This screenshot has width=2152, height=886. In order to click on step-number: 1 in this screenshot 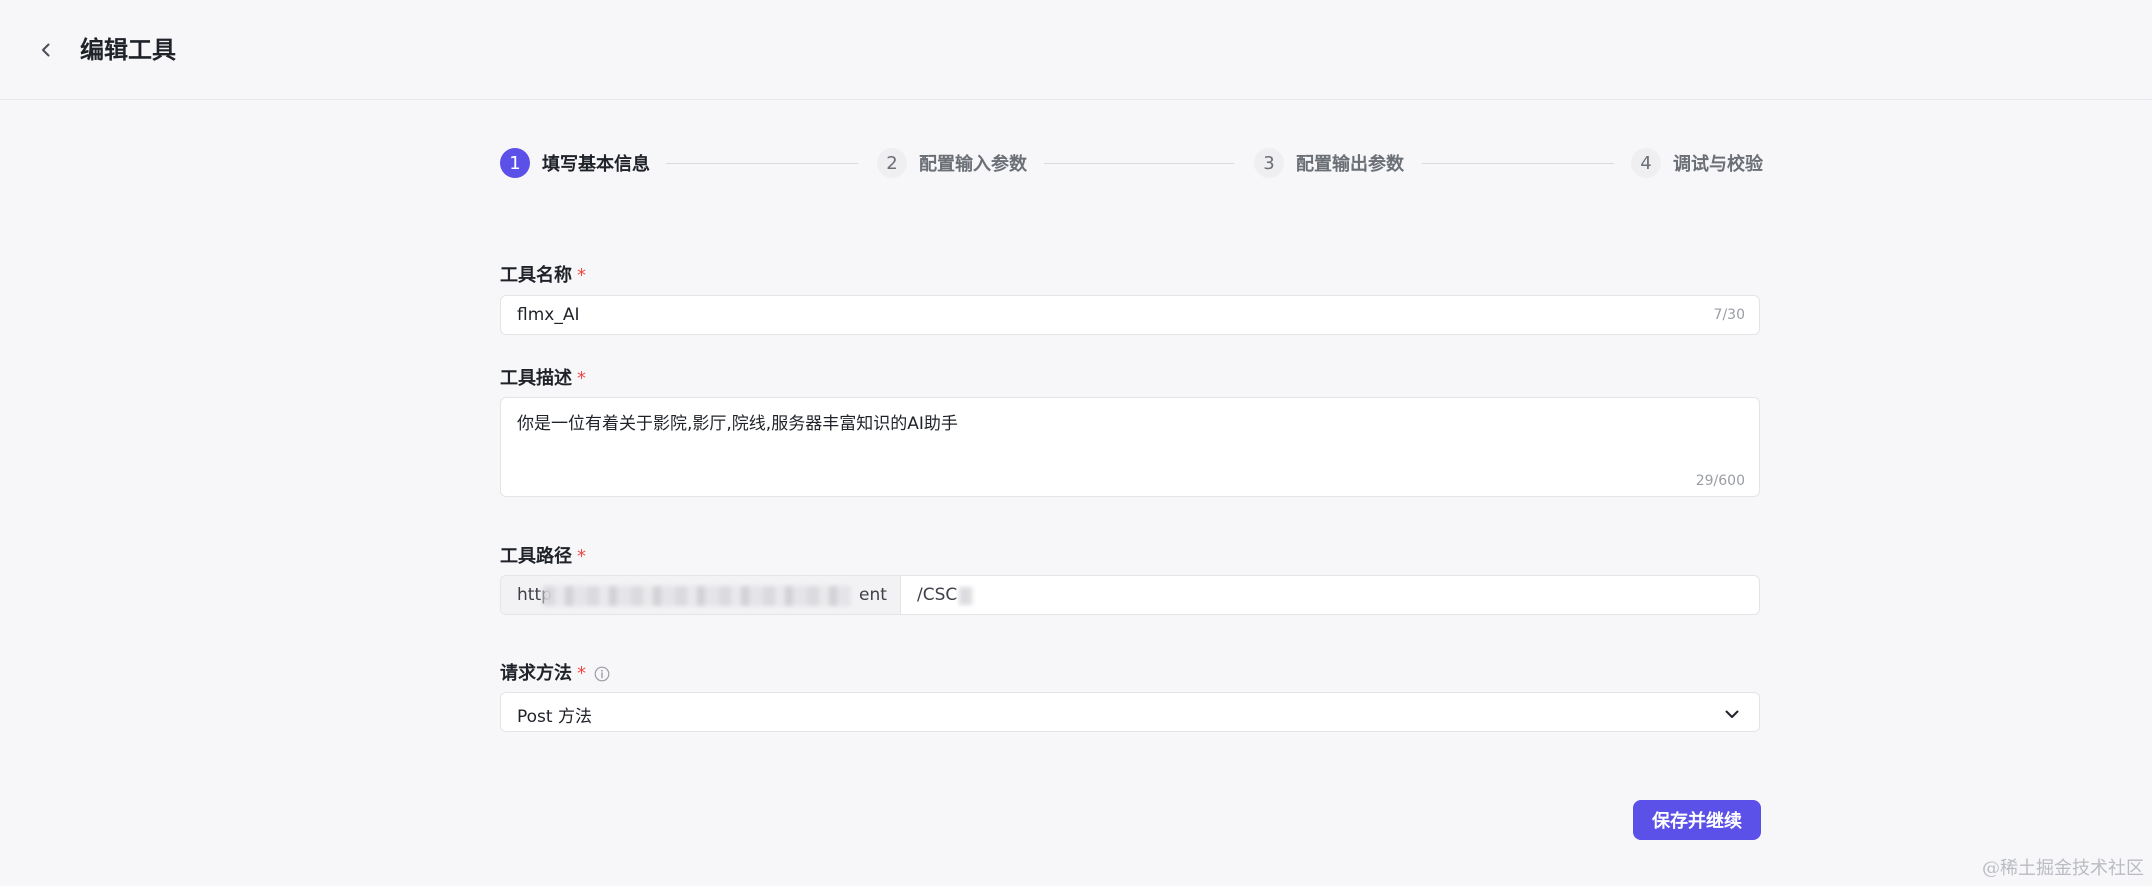, I will do `click(515, 163)`.